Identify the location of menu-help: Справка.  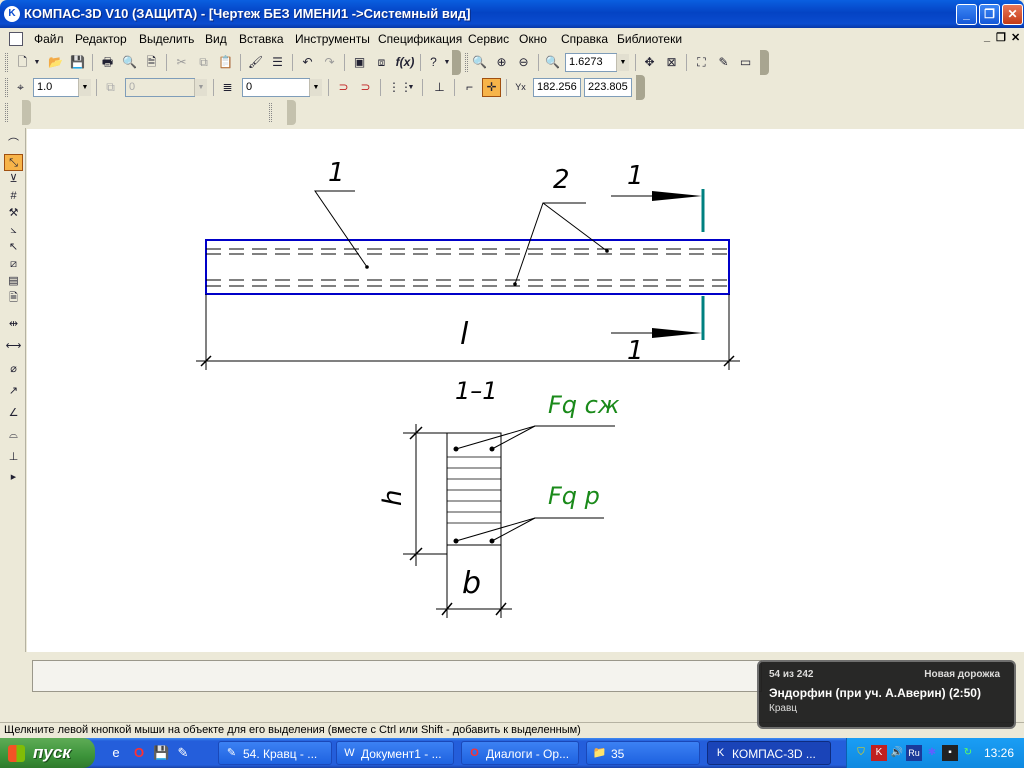
(584, 39).